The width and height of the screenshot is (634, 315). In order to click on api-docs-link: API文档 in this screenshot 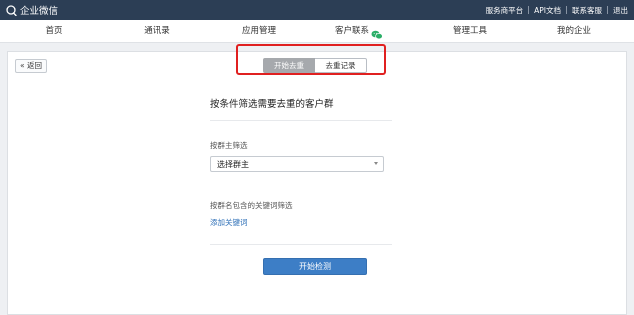, I will do `click(547, 10)`.